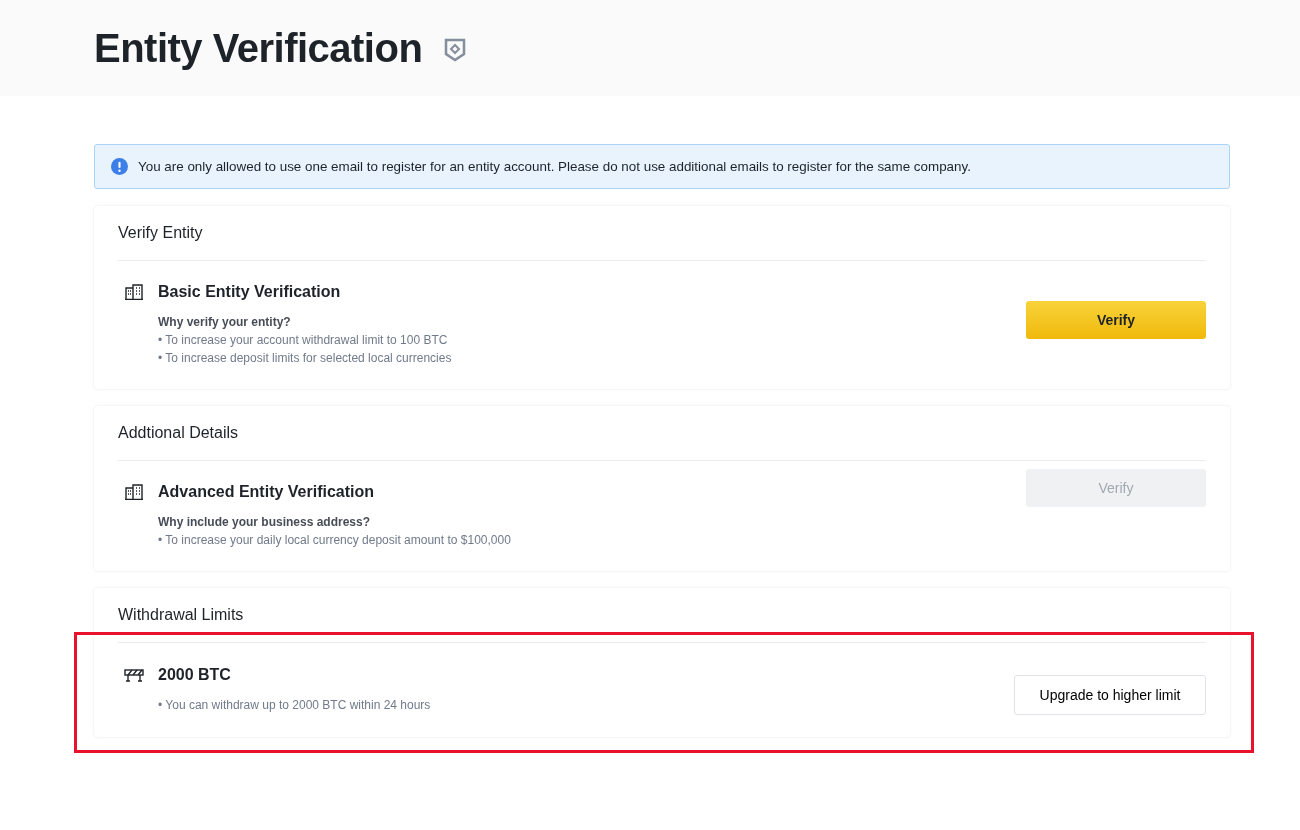 This screenshot has width=1300, height=830. Describe the element at coordinates (1116, 320) in the screenshot. I see `verify-button: Verify` at that location.